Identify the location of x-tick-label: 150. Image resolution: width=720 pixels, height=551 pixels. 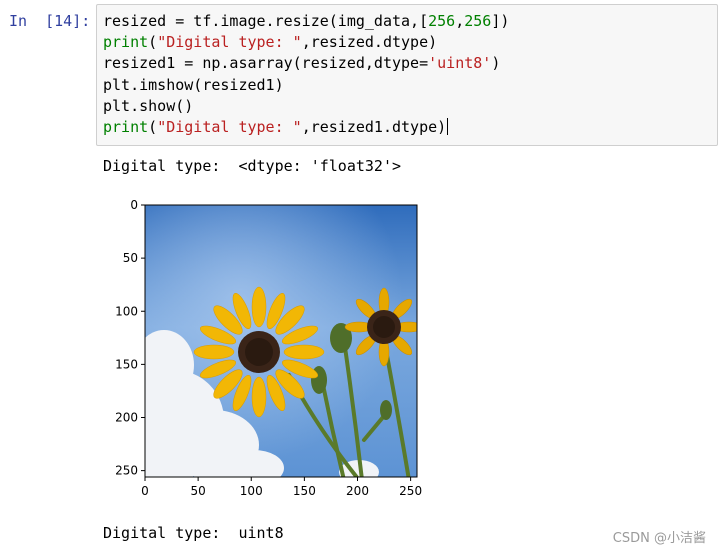
(304, 491).